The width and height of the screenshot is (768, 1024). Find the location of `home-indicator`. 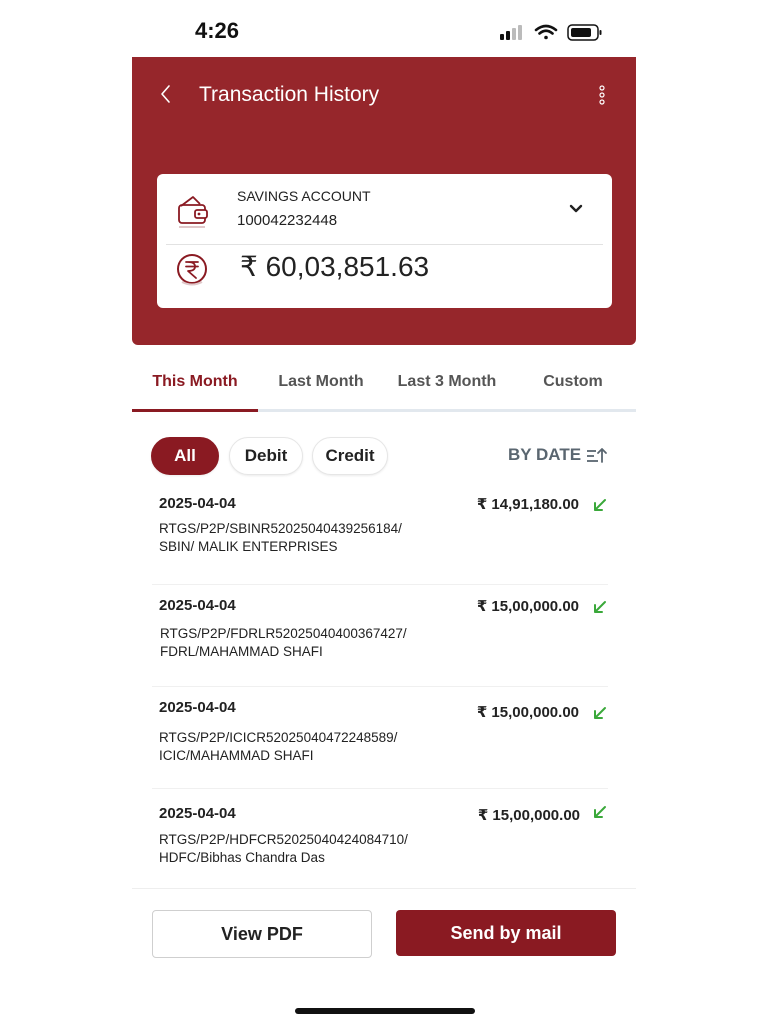

home-indicator is located at coordinates (385, 1011).